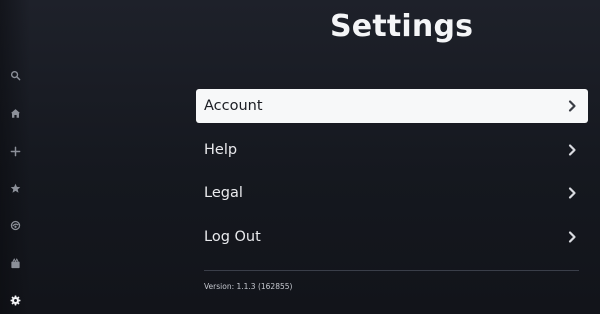  Describe the element at coordinates (15, 263) in the screenshot. I see `movies-icon` at that location.